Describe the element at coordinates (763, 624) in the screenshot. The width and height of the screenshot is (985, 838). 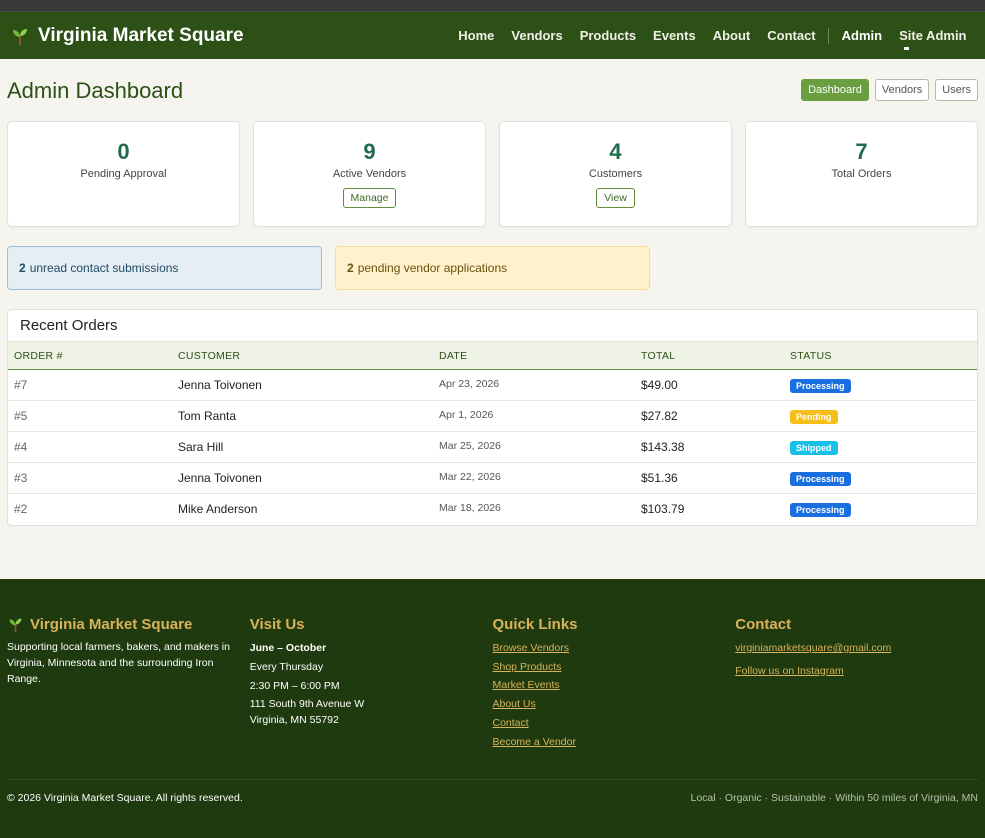
I see `footer-contact-heading: Contact` at that location.